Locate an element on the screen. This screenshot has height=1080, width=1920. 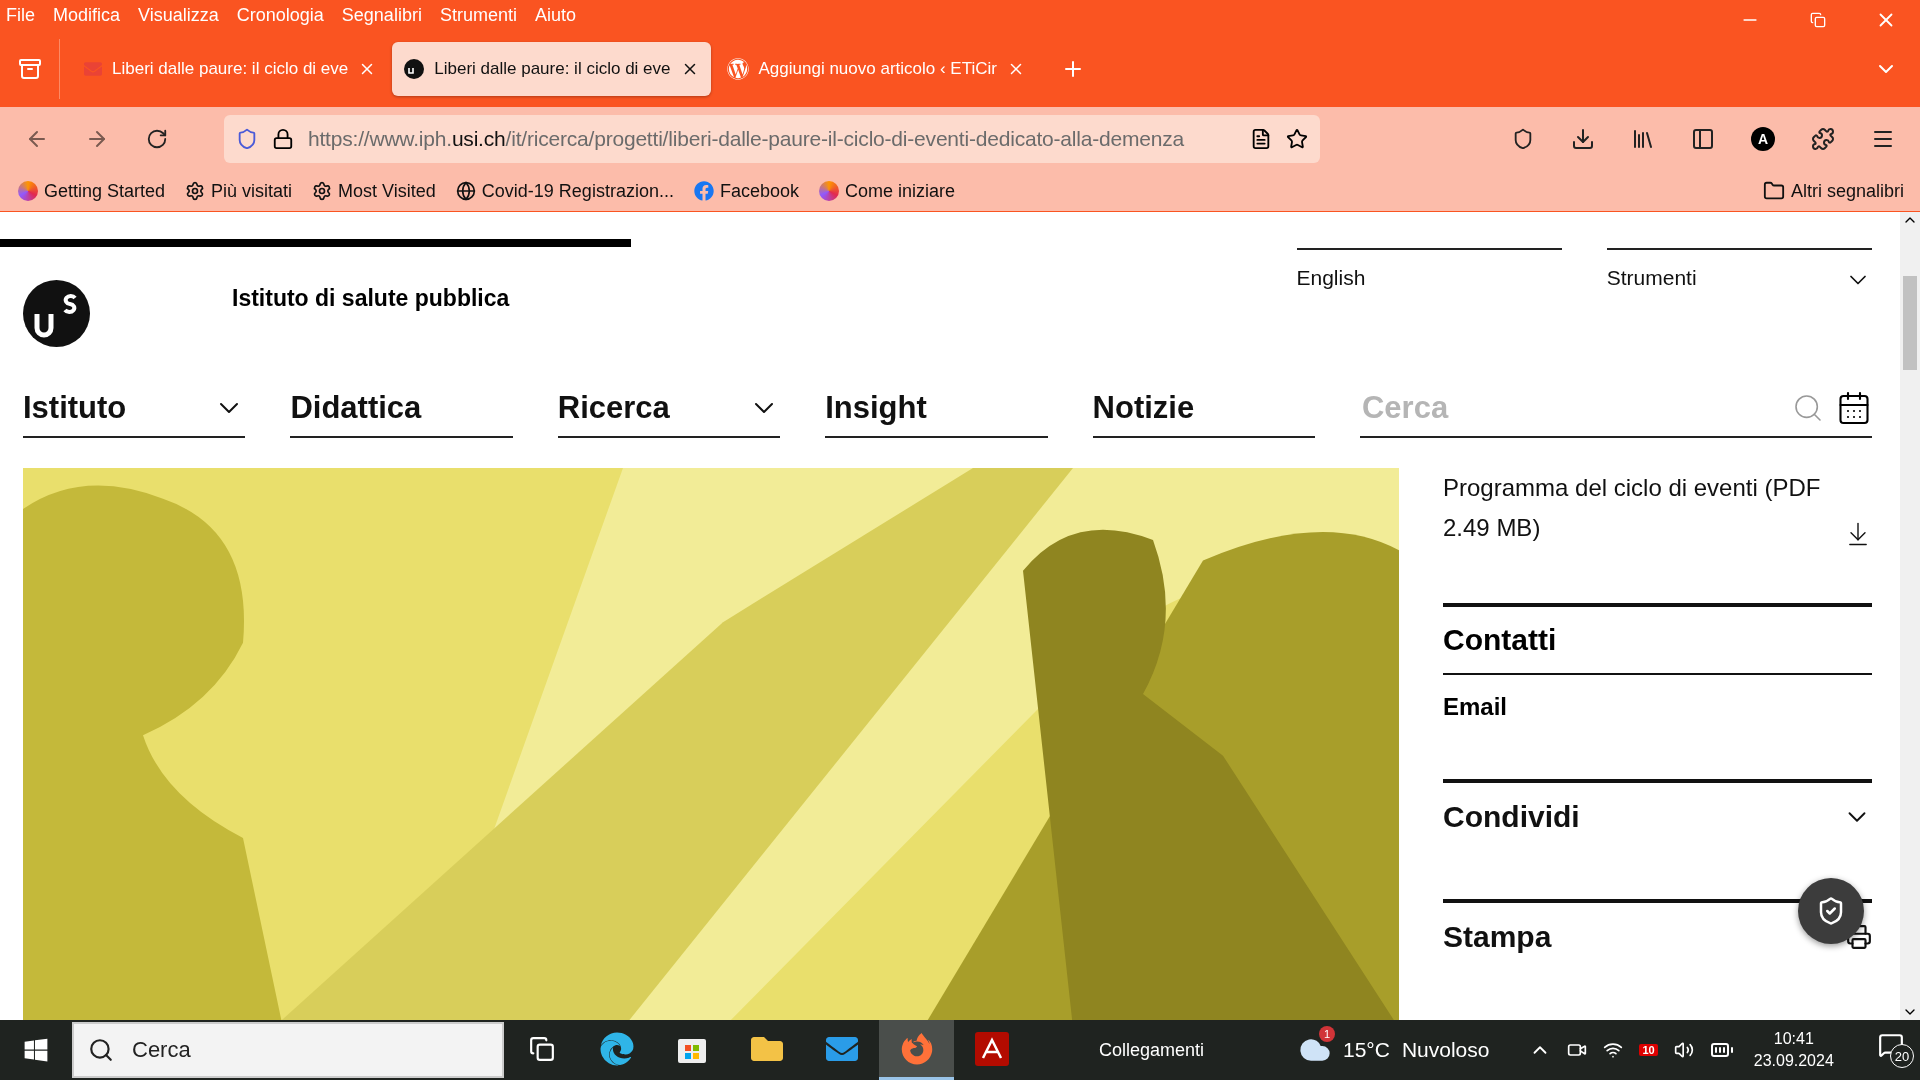
bookmark-link: Più visitati is located at coordinates (239, 191).